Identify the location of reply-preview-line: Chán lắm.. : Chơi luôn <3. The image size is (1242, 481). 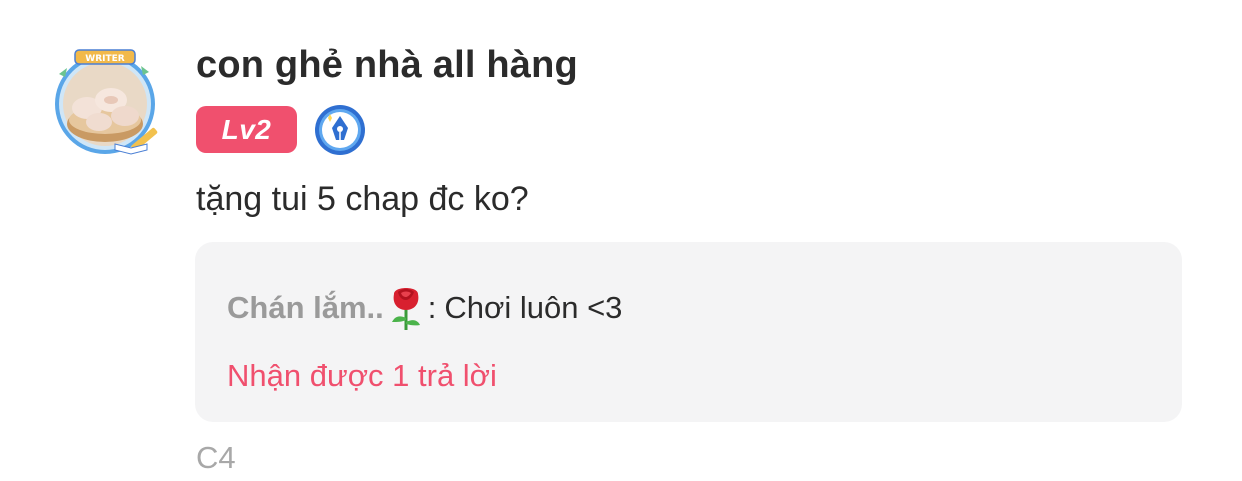
(424, 308).